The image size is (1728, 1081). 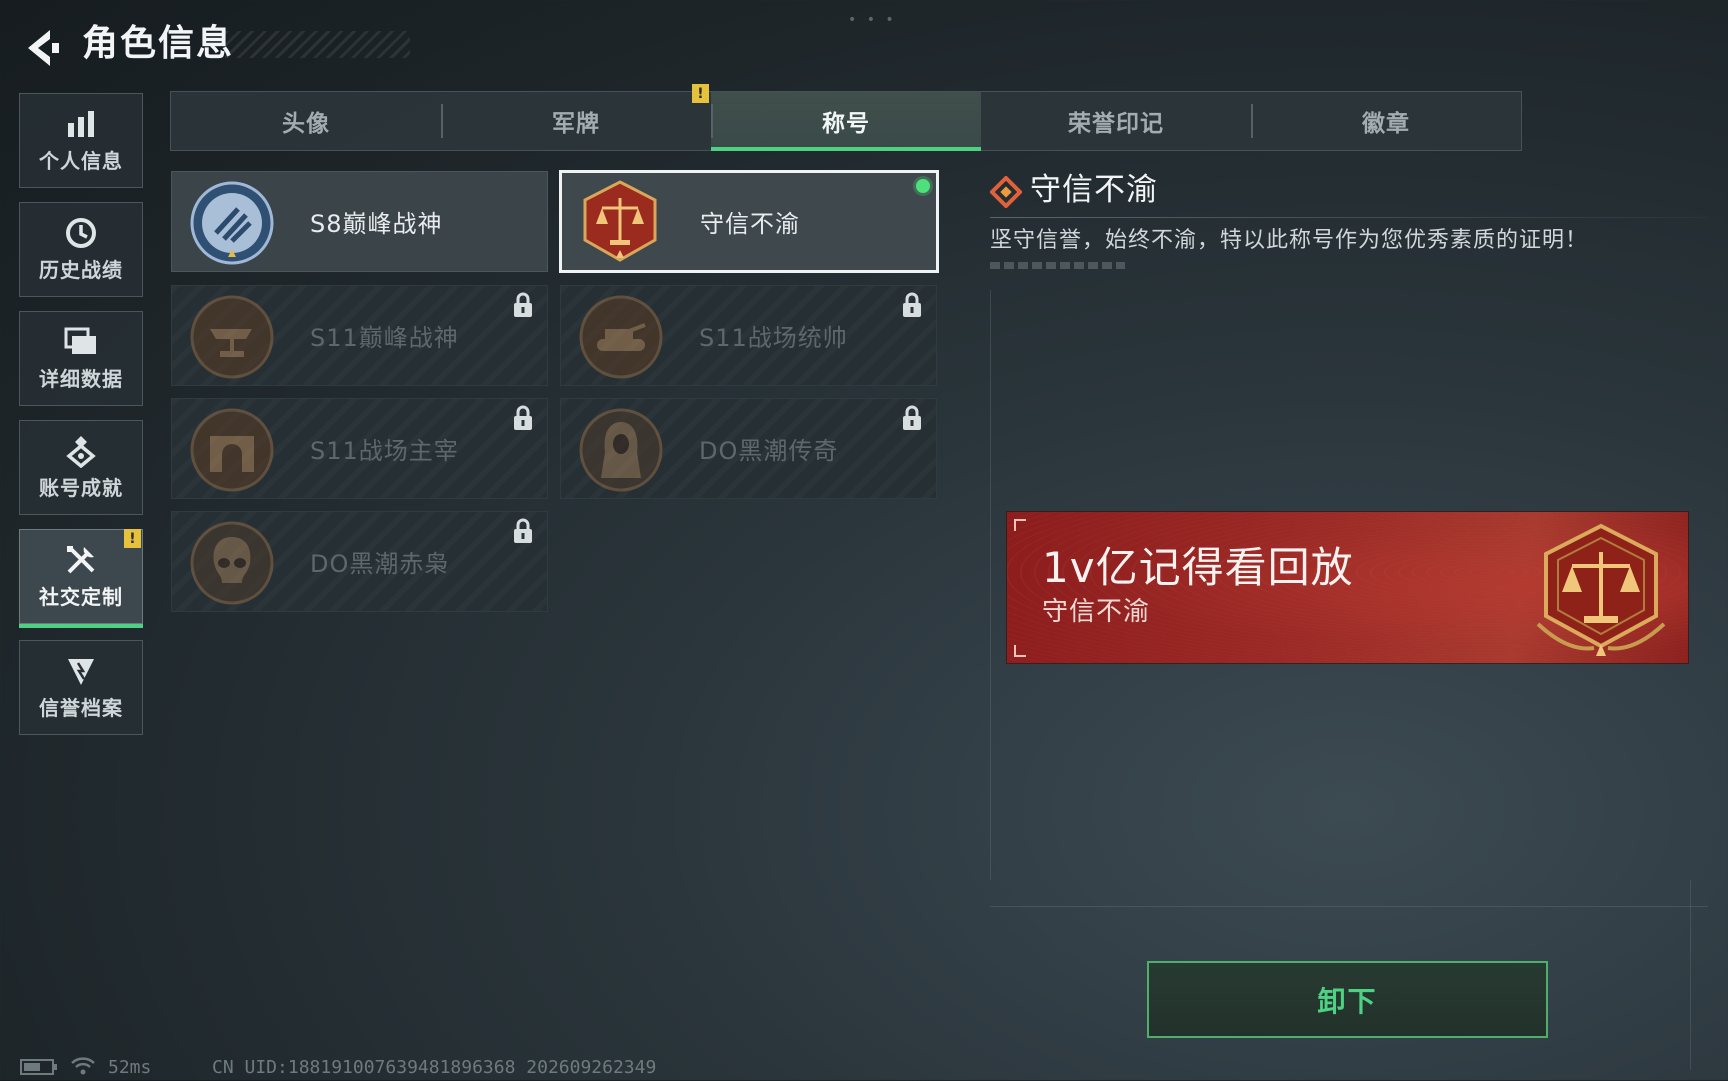 I want to click on hooded-figure-medal-icon, so click(x=621, y=450).